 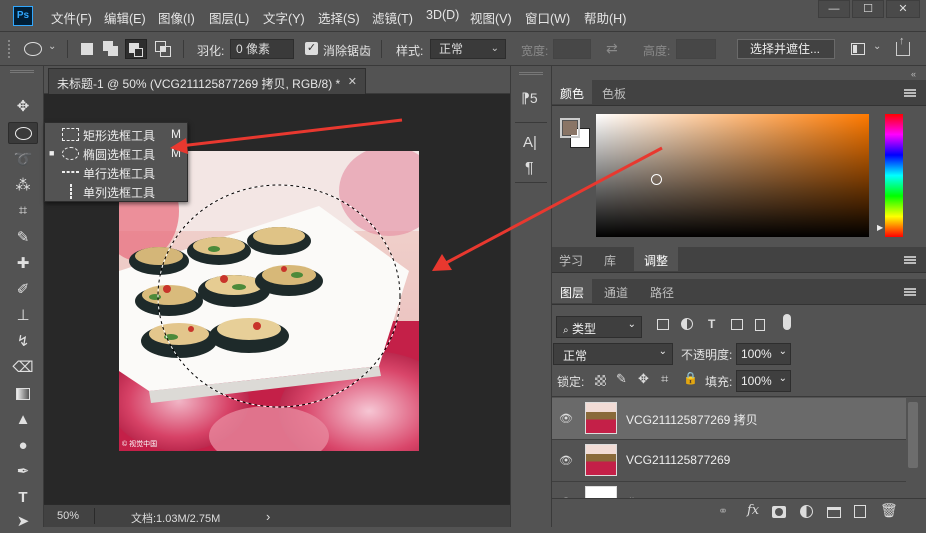 What do you see at coordinates (610, 259) in the screenshot?
I see `tab-libraries: 库` at bounding box center [610, 259].